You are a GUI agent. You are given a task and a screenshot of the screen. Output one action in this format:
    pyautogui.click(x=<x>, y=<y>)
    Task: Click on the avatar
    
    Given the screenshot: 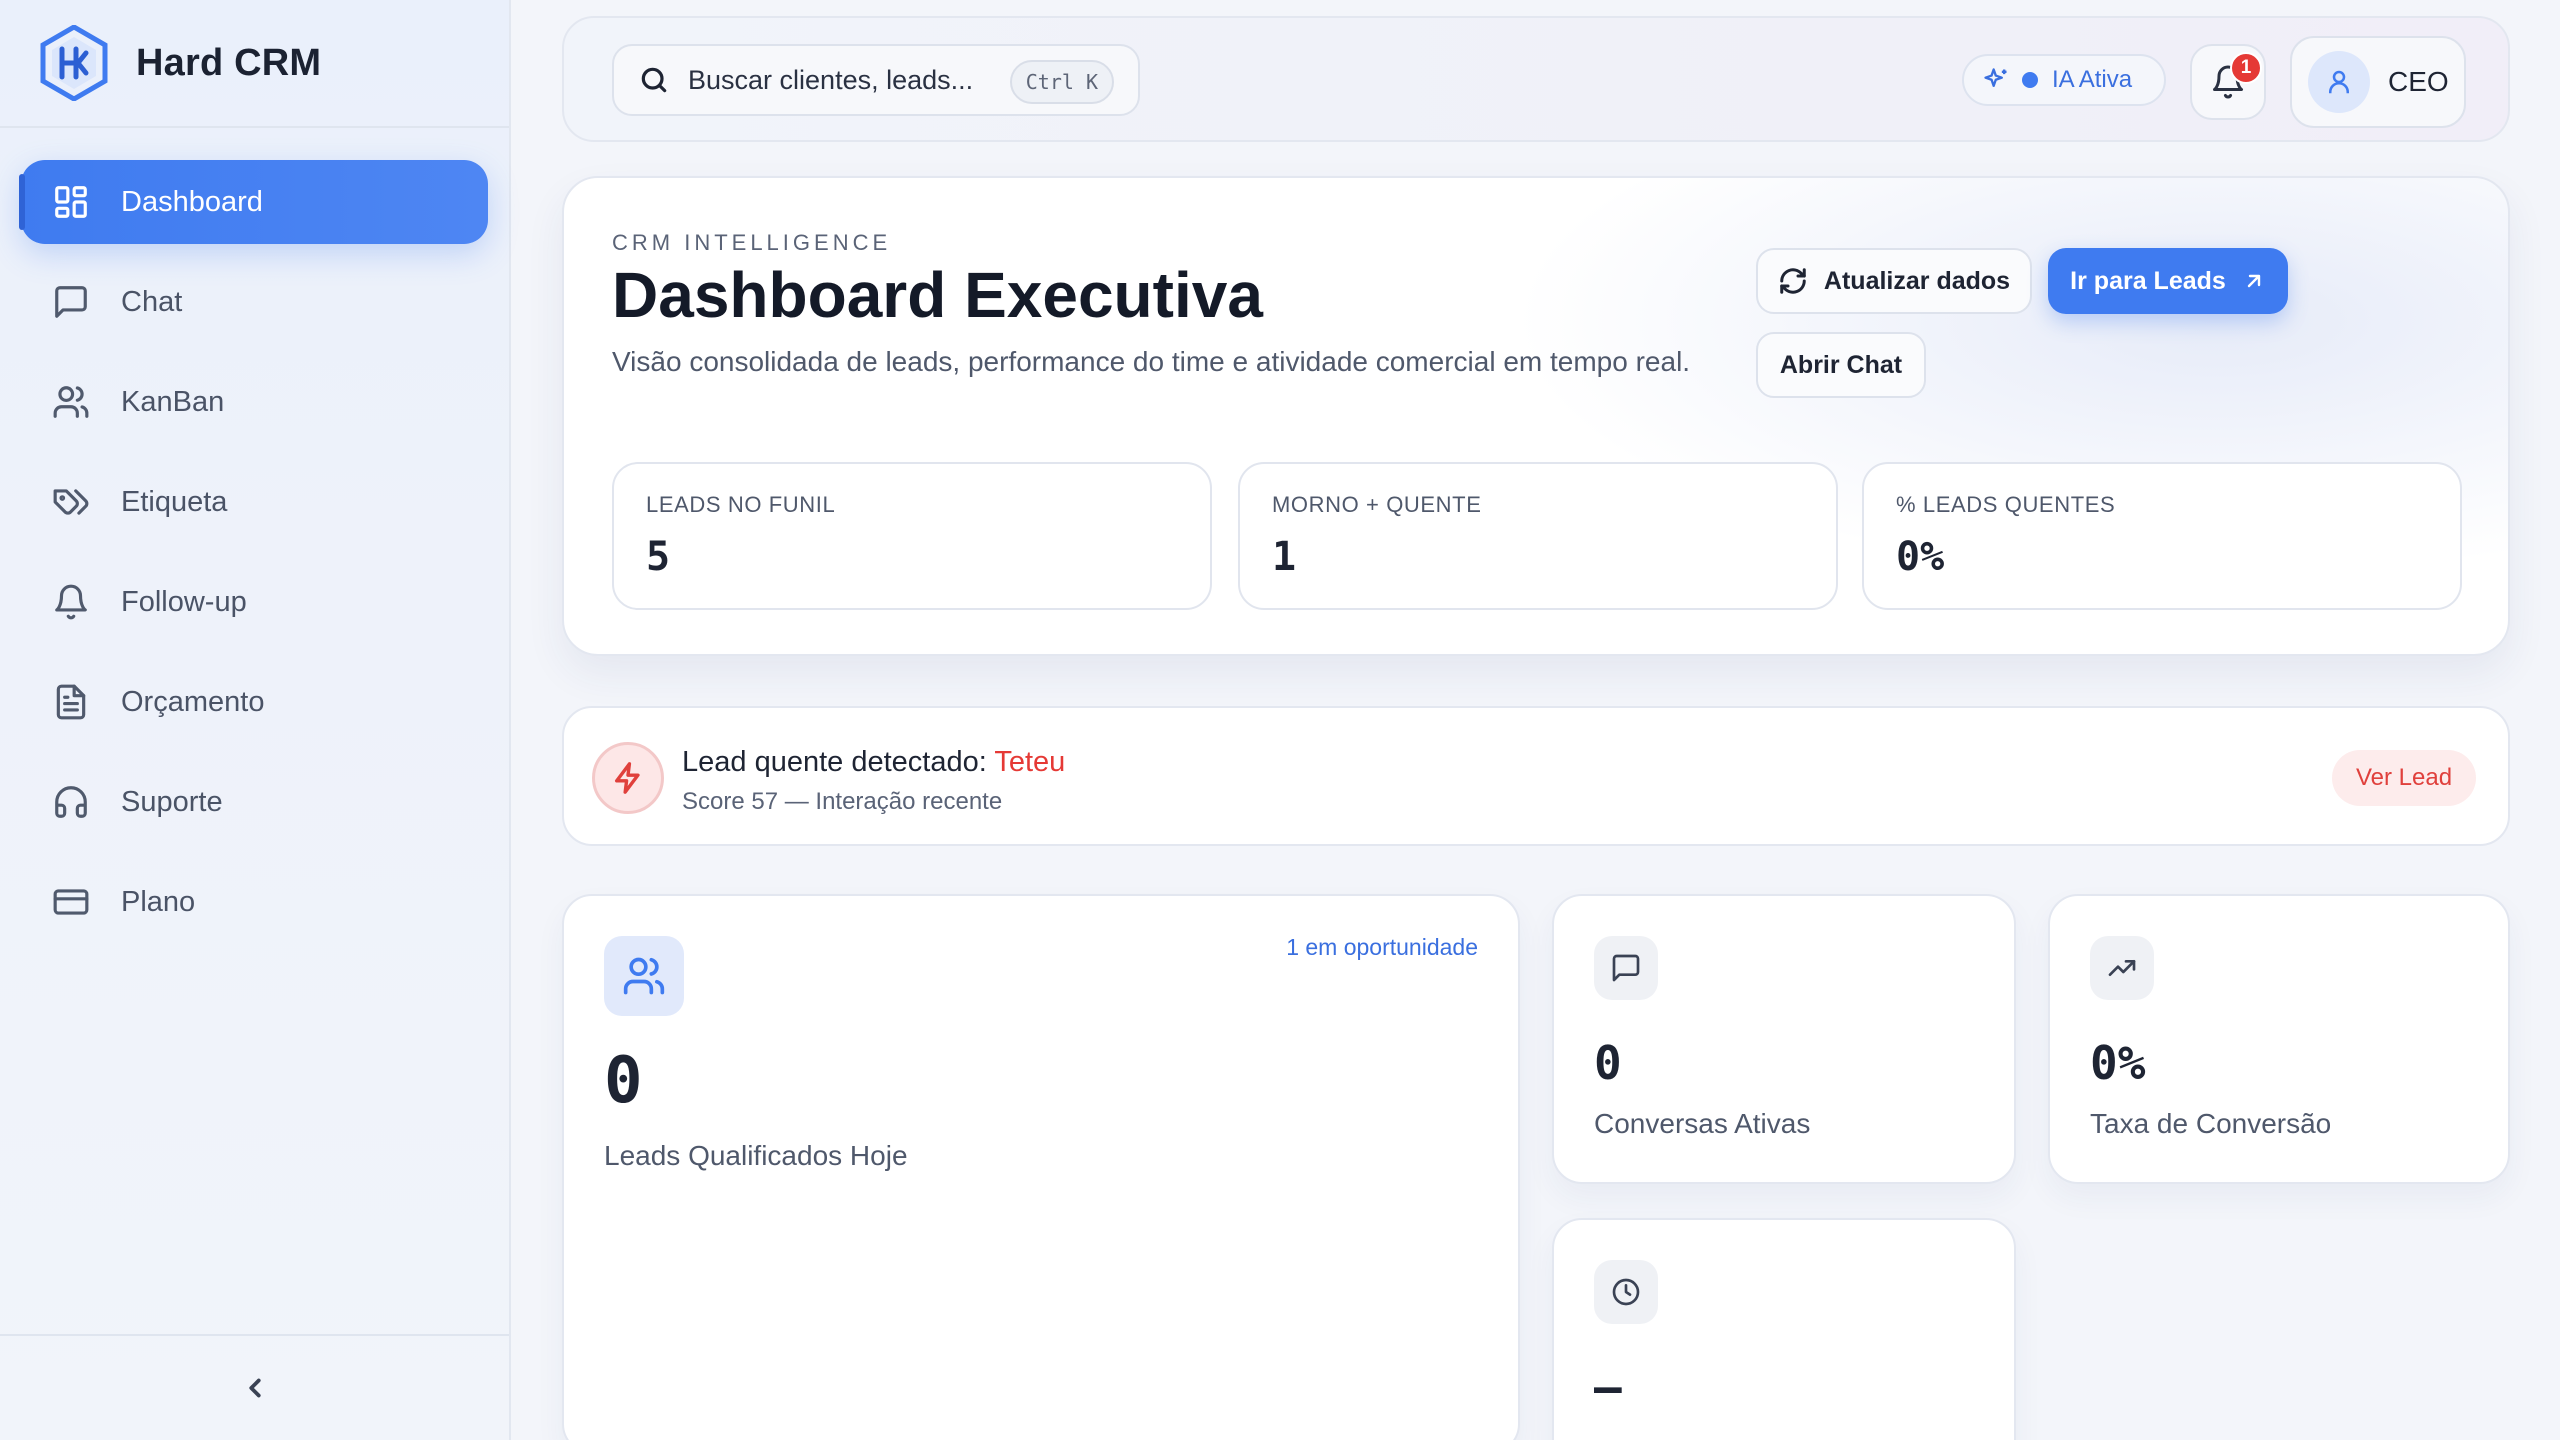 What is the action you would take?
    pyautogui.click(x=2339, y=82)
    